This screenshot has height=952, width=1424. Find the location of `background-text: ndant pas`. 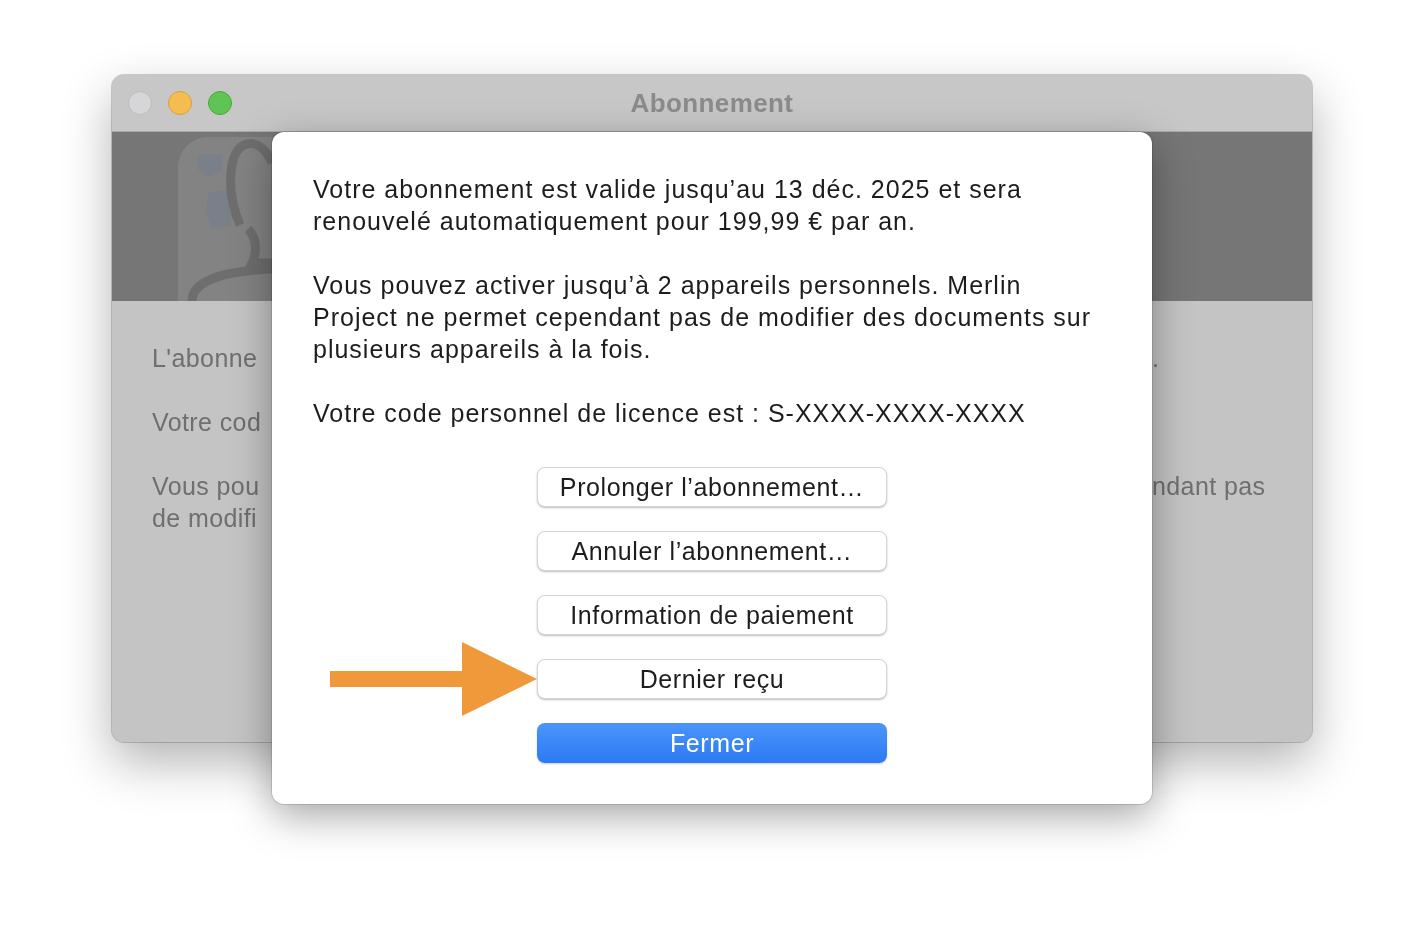

background-text: ndant pas is located at coordinates (1209, 486).